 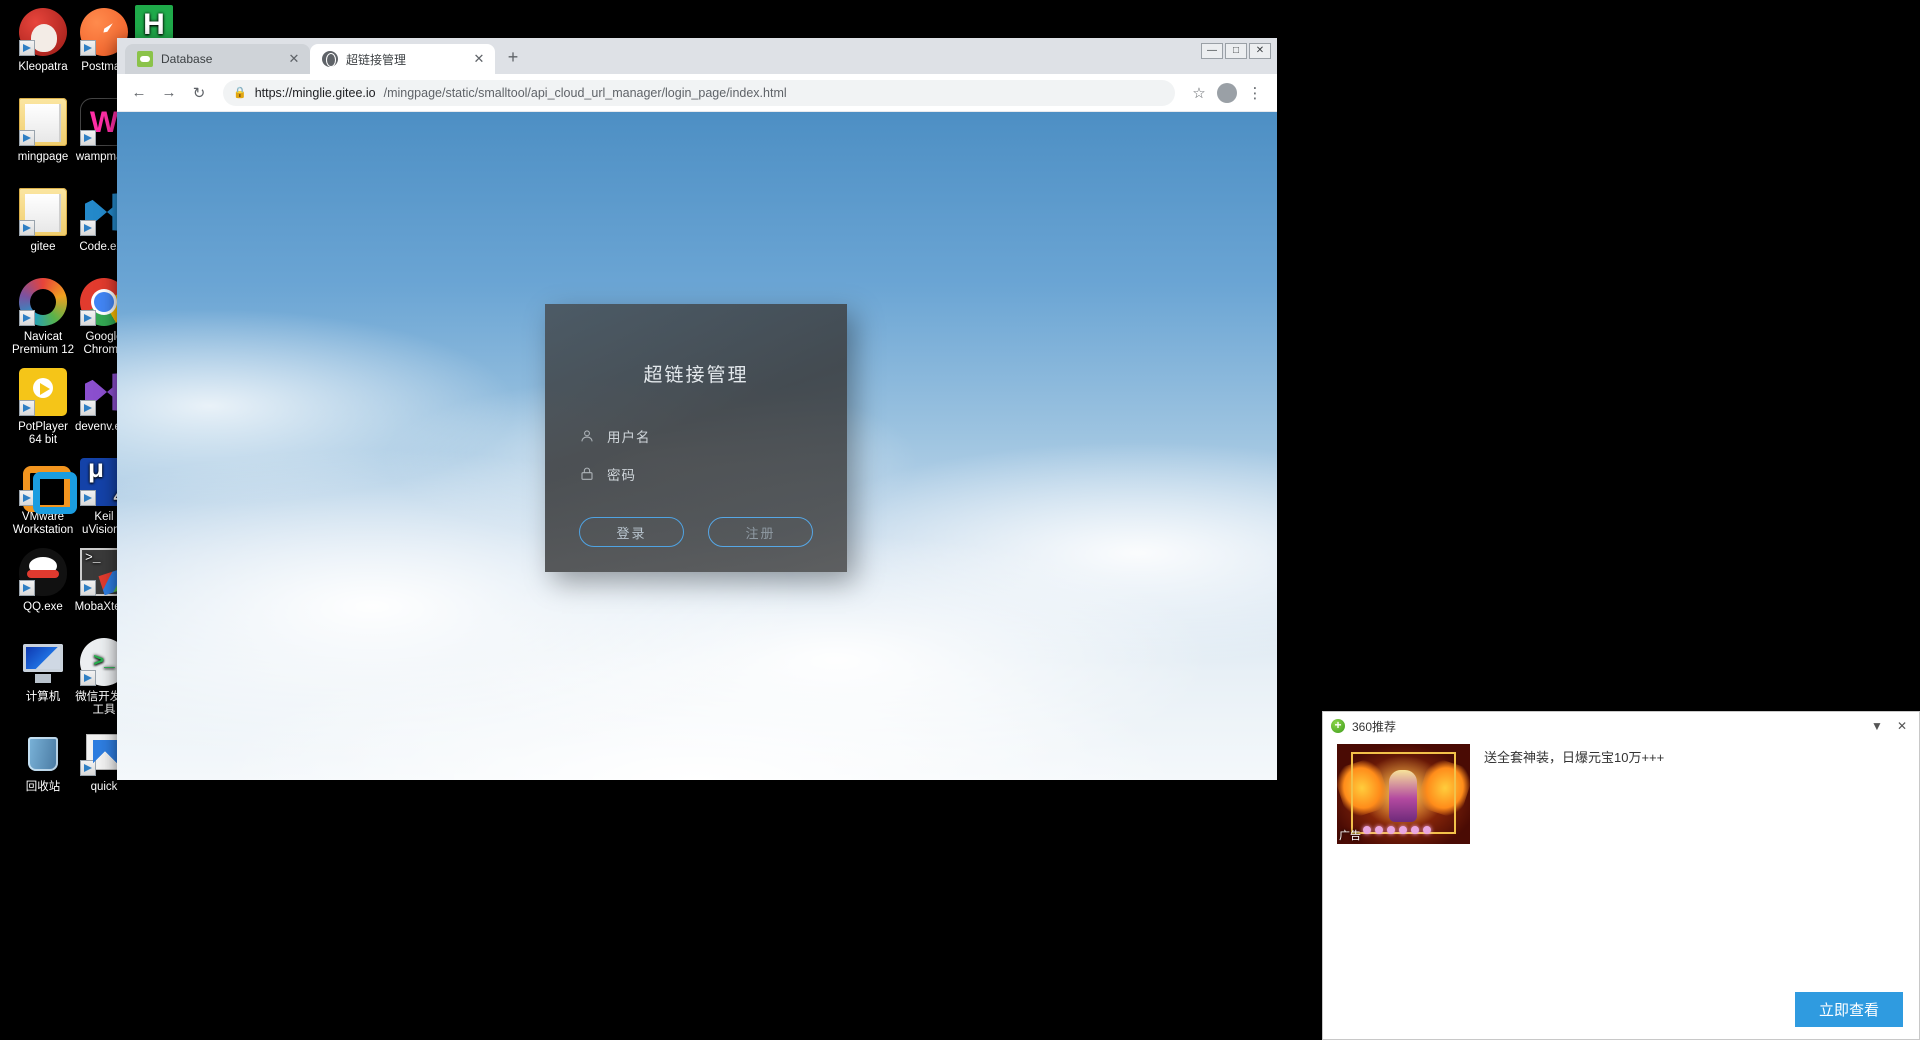 I want to click on close-button: ✕, so click(x=1260, y=51).